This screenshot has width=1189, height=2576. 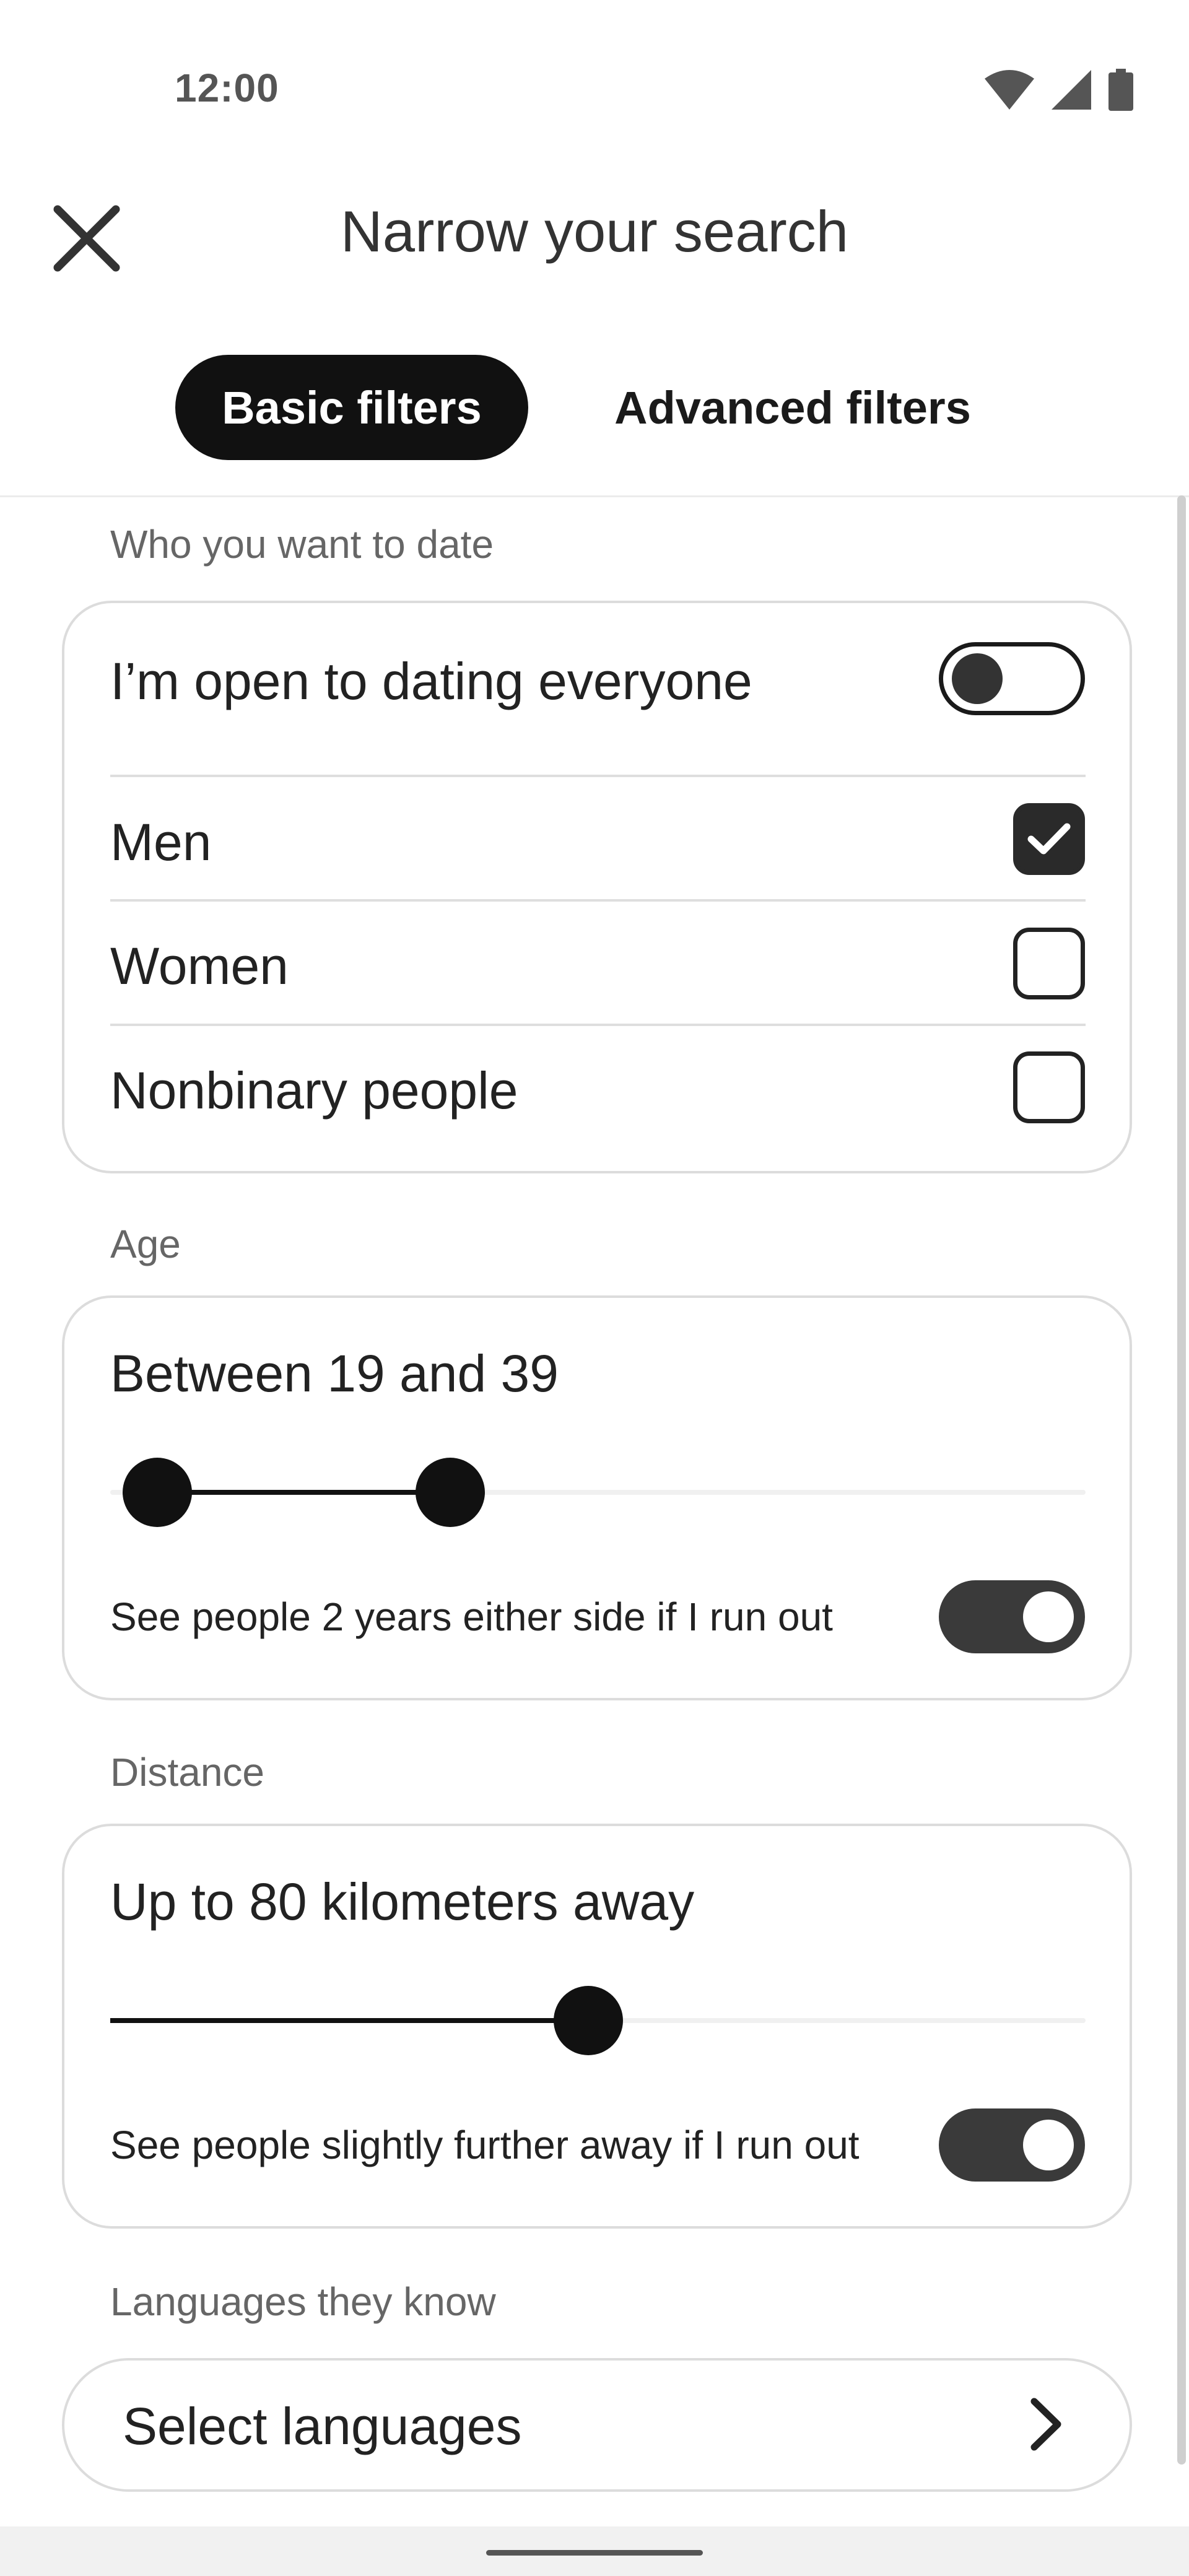 I want to click on tab-advanced-filters: Advanced filters, so click(x=792, y=407).